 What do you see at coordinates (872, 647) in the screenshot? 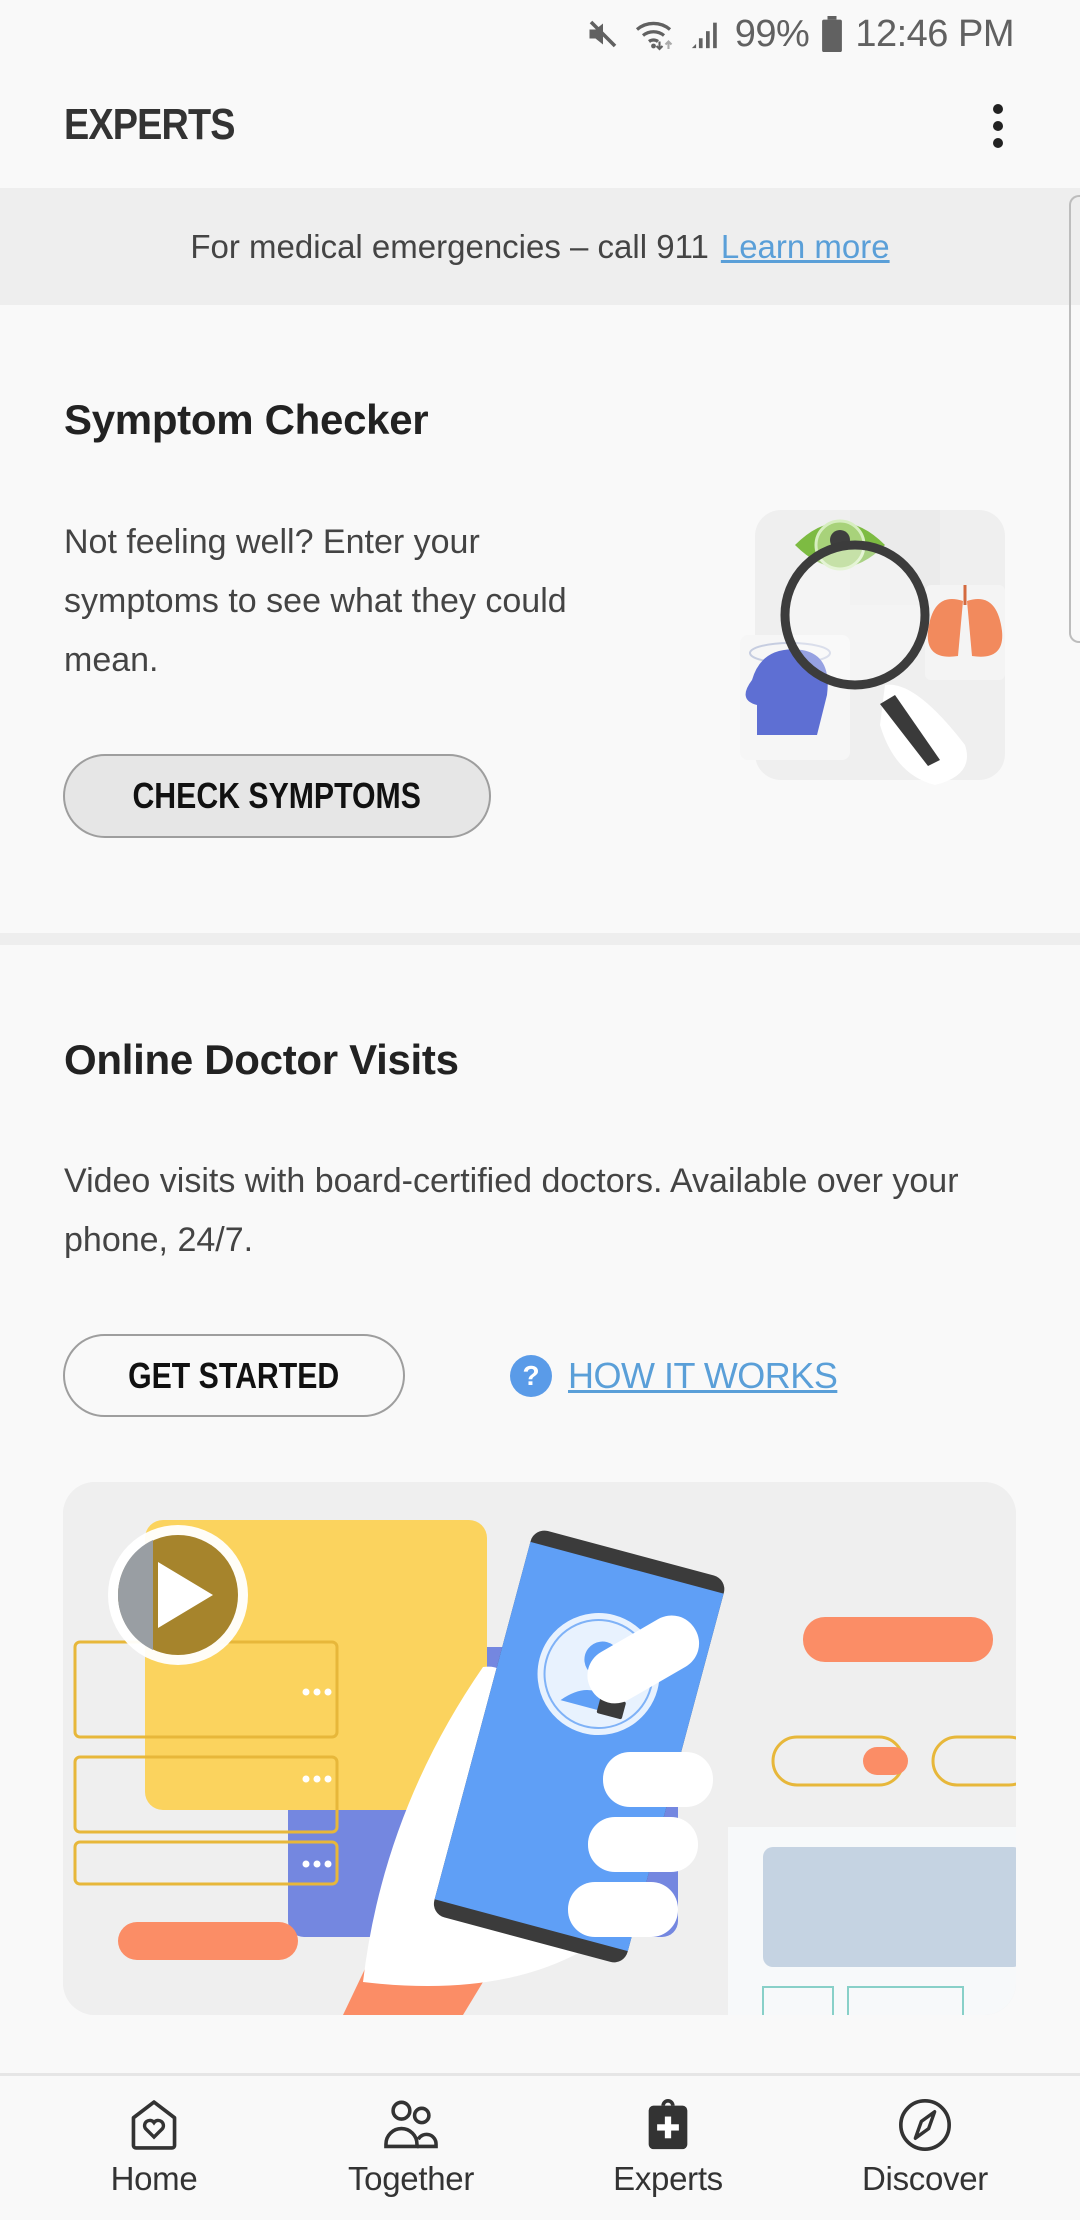
I see `symptom-checker-illustration` at bounding box center [872, 647].